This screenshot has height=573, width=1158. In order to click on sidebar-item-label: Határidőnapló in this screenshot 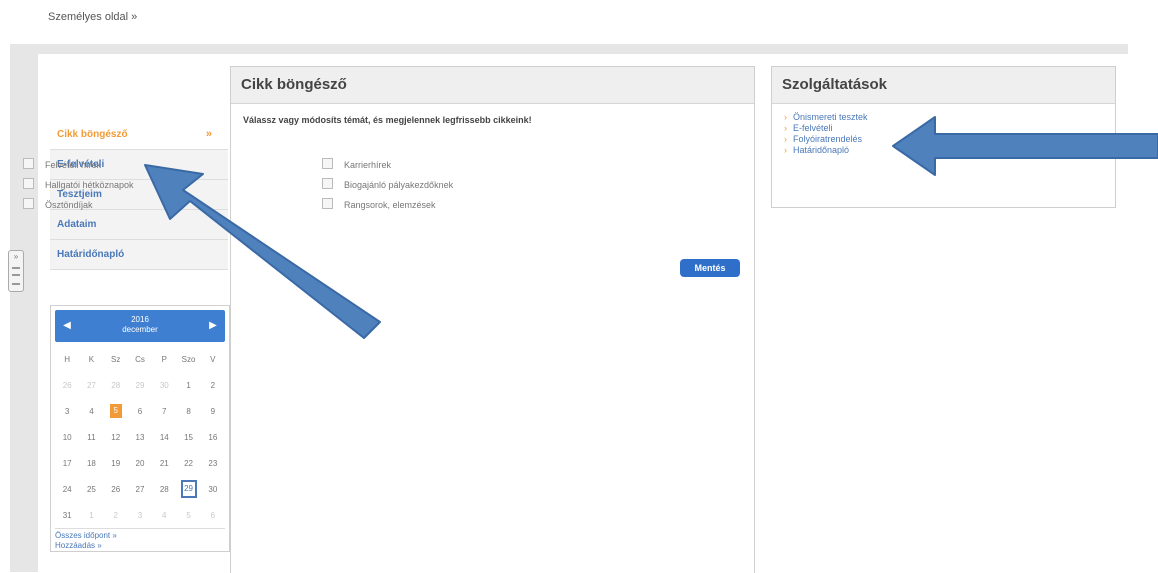, I will do `click(91, 254)`.